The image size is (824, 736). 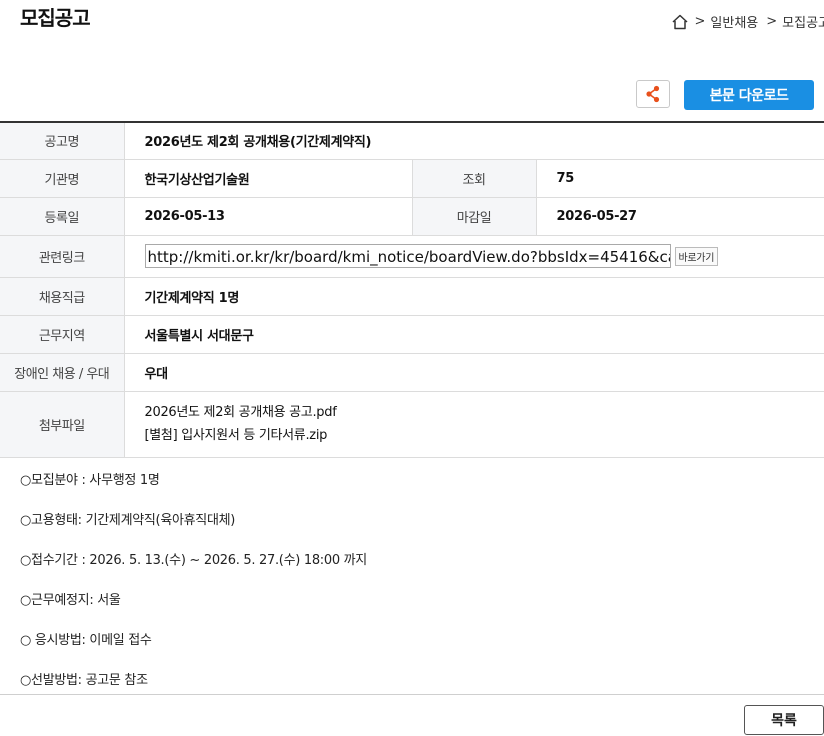 I want to click on disability-value: 우대, so click(x=474, y=372).